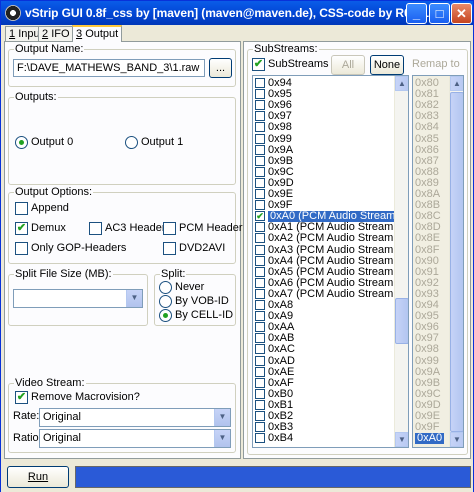 This screenshot has height=492, width=474. I want to click on minimize-button: _, so click(416, 13).